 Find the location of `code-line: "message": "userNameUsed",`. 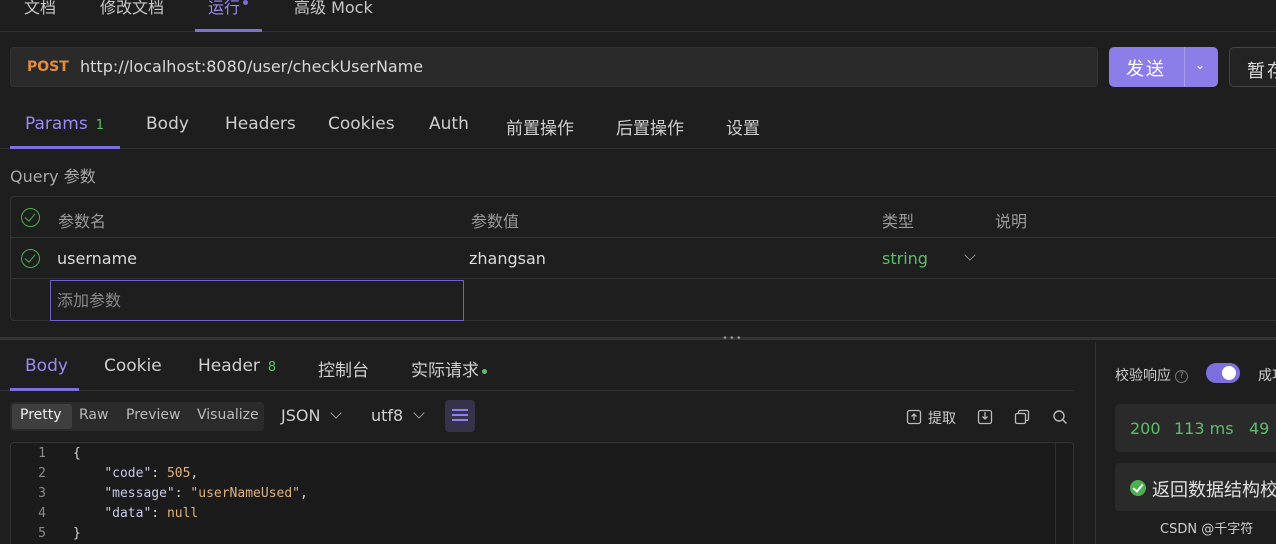

code-line: "message": "userNameUsed", is located at coordinates (206, 493).